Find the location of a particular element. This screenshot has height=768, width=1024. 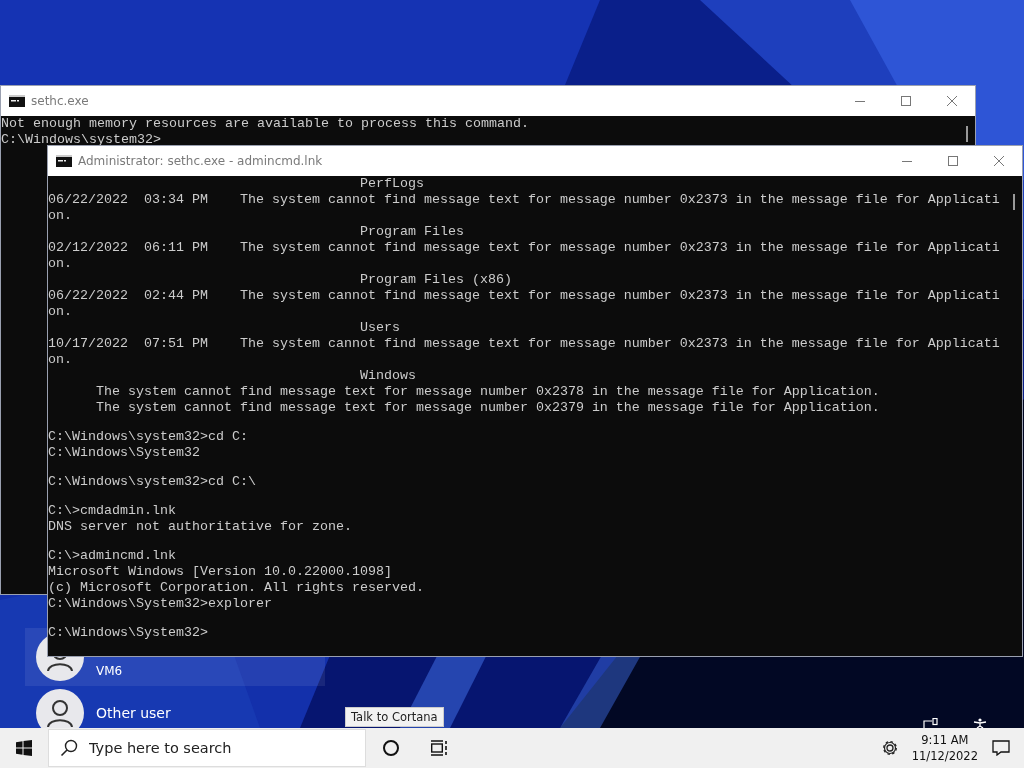

task-view-icon is located at coordinates (439, 748).